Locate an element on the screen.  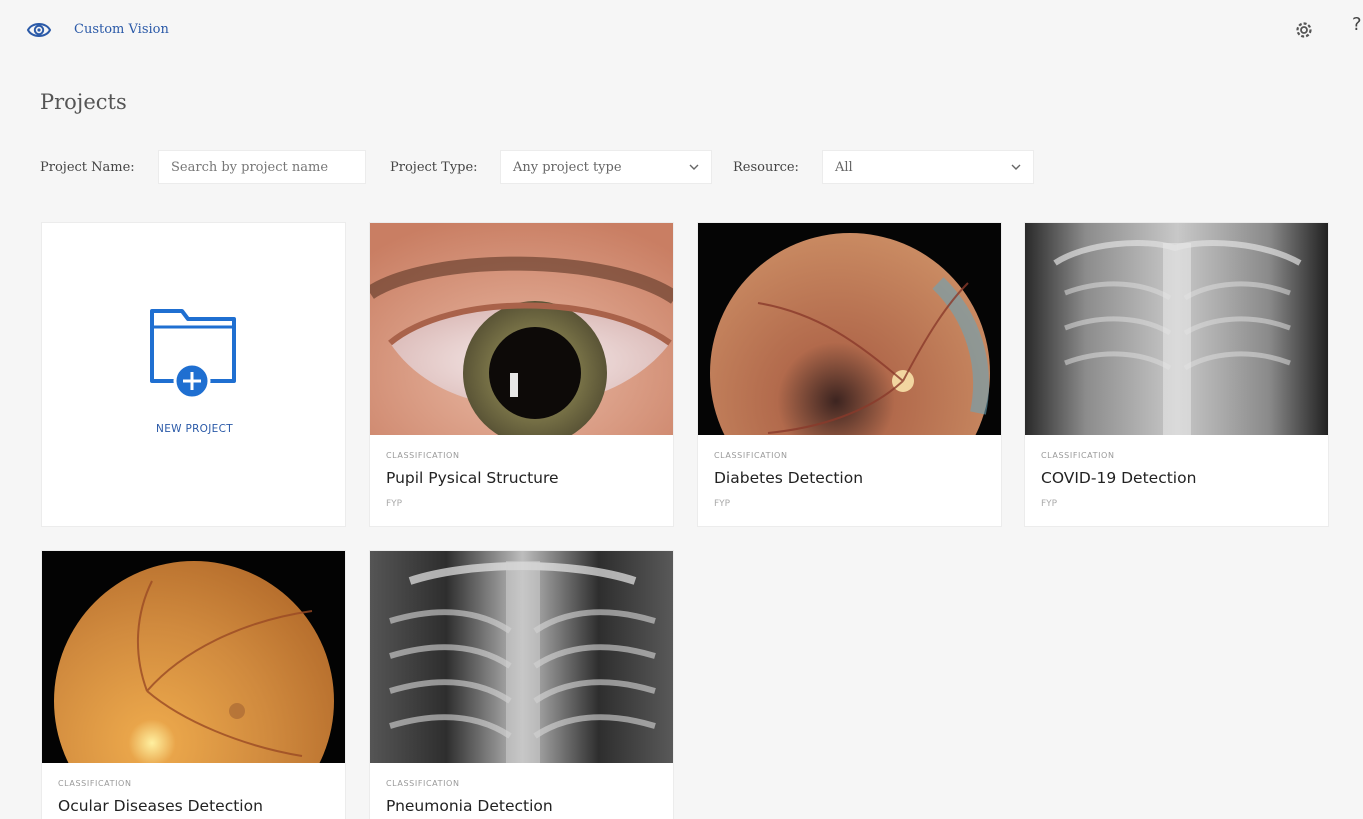
project-type-value: Any project type is located at coordinates (567, 167).